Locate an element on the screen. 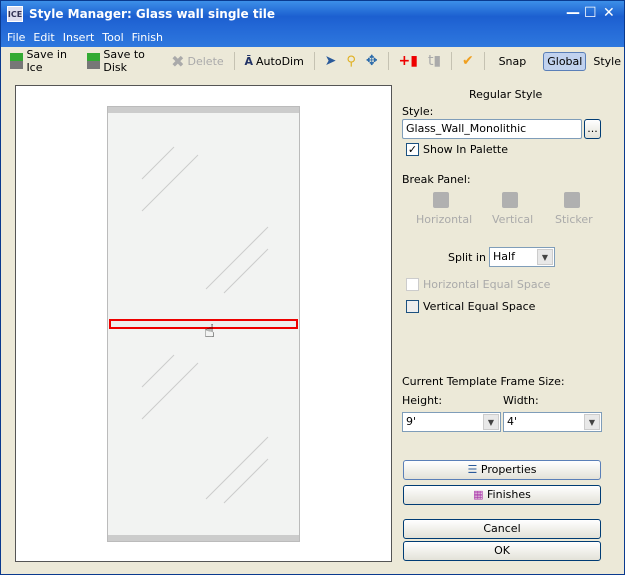 This screenshot has height=575, width=625. zoom-icon: ⚲ is located at coordinates (351, 61).